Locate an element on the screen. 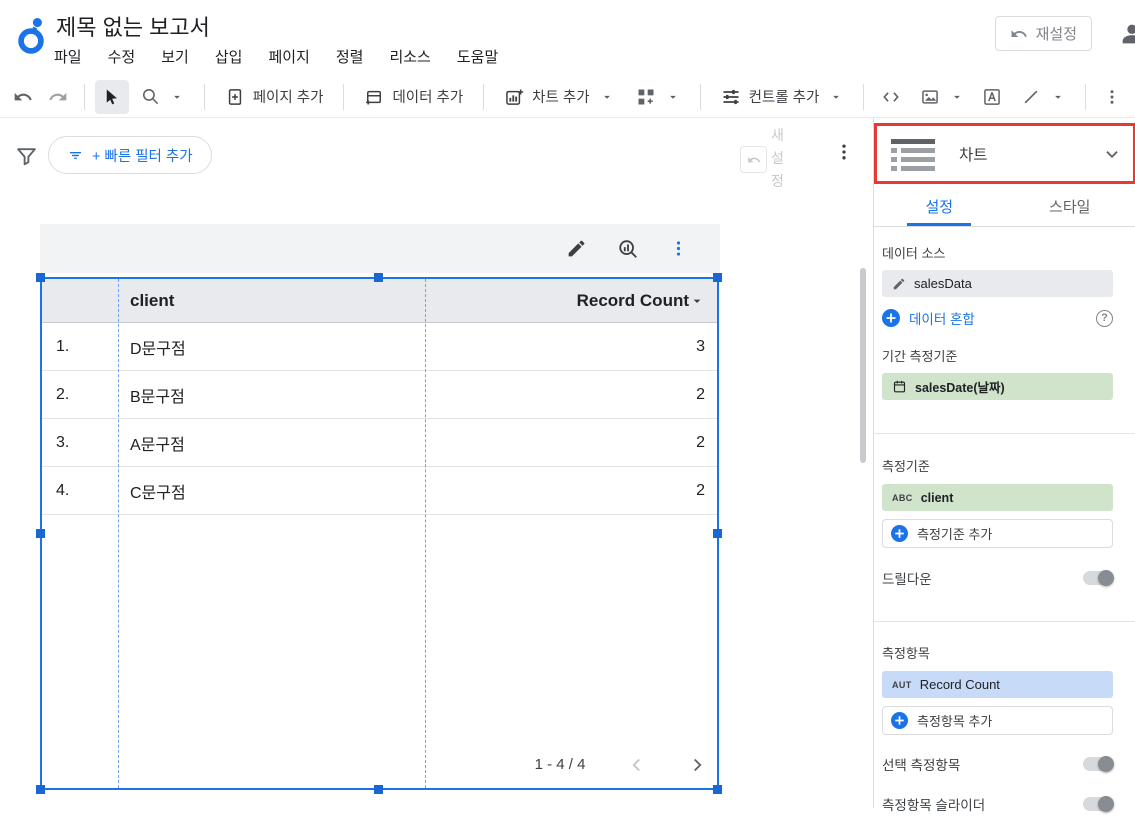 The height and width of the screenshot is (817, 1135). data-source-label: 데이터 소스 is located at coordinates (997, 252).